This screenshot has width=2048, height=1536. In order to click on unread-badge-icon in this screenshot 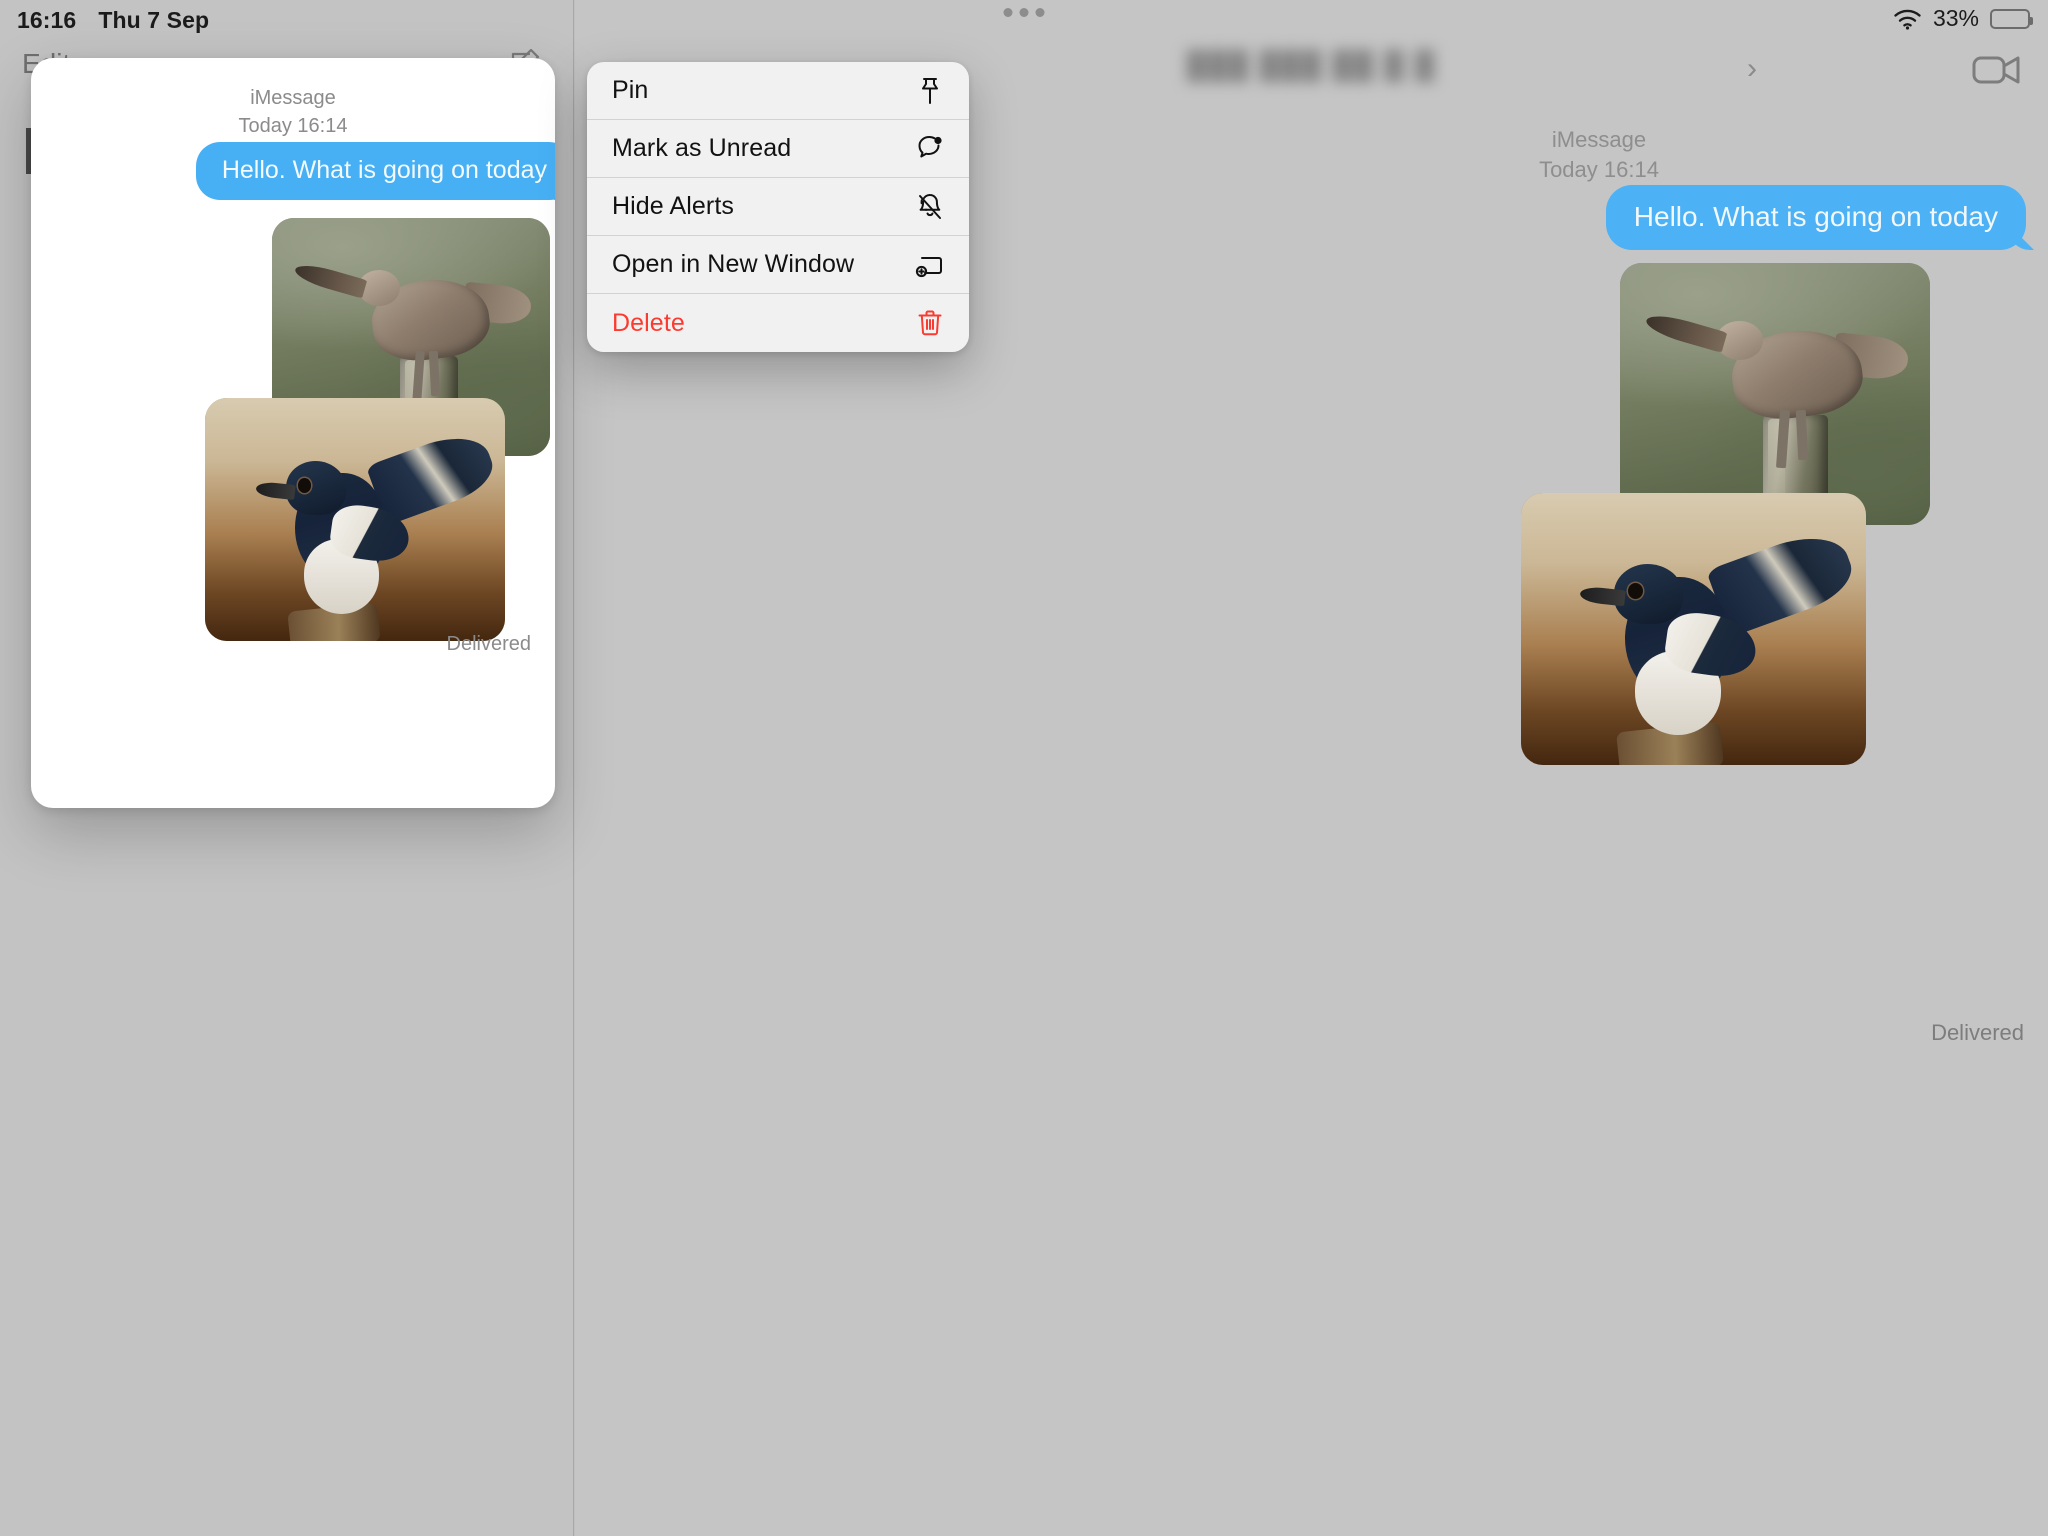, I will do `click(930, 149)`.